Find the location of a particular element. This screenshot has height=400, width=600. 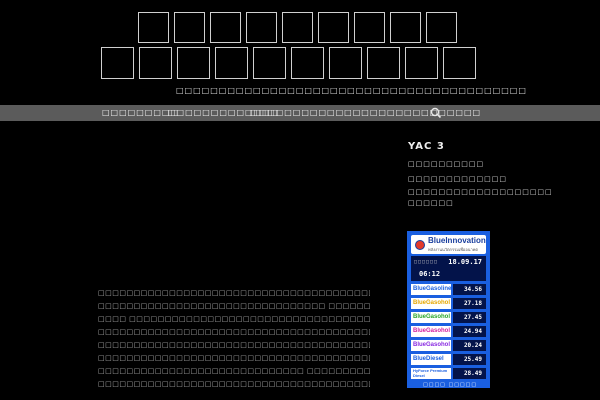

fuel-price-row: HyForce Premium Diesel 28.49 is located at coordinates (448, 373).